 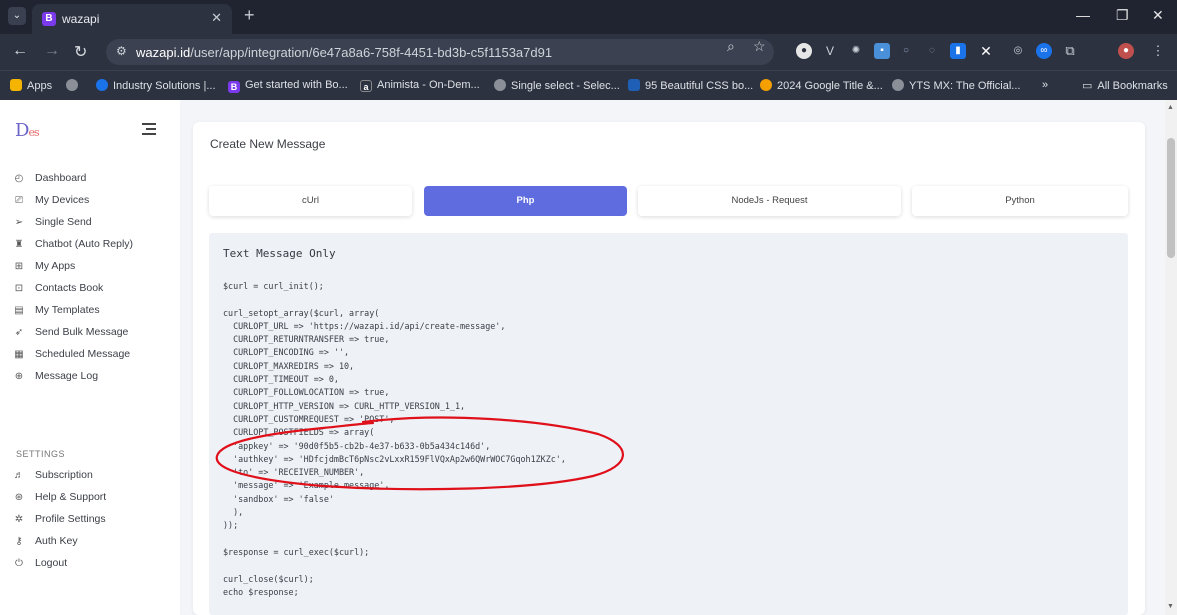 I want to click on tab-nodejs-request: NodeJs - Request, so click(x=769, y=201).